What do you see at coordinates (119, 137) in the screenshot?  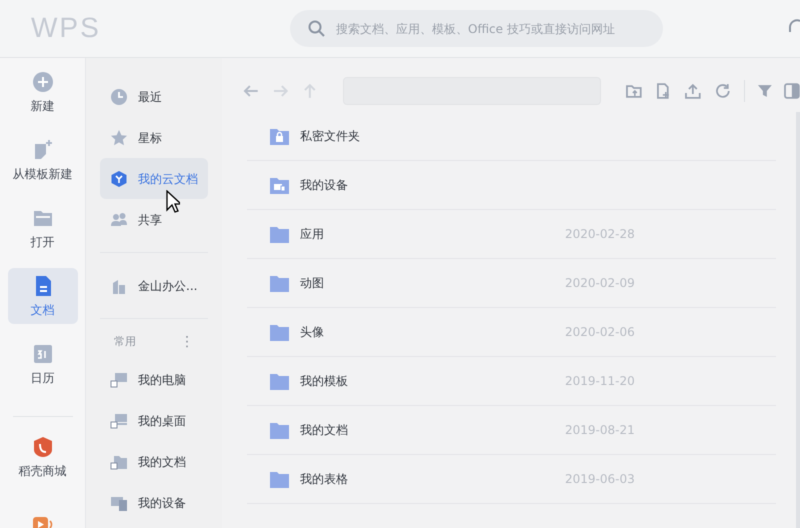 I see `star-icon` at bounding box center [119, 137].